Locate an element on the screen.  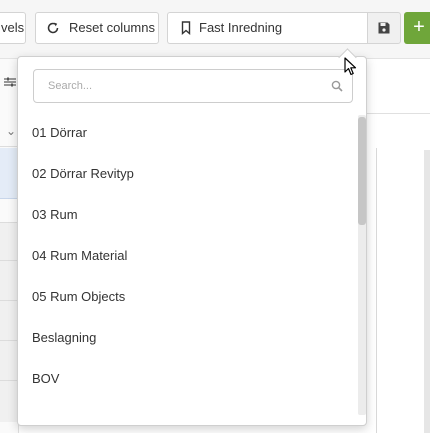
mouse-cursor-icon is located at coordinates (350, 66).